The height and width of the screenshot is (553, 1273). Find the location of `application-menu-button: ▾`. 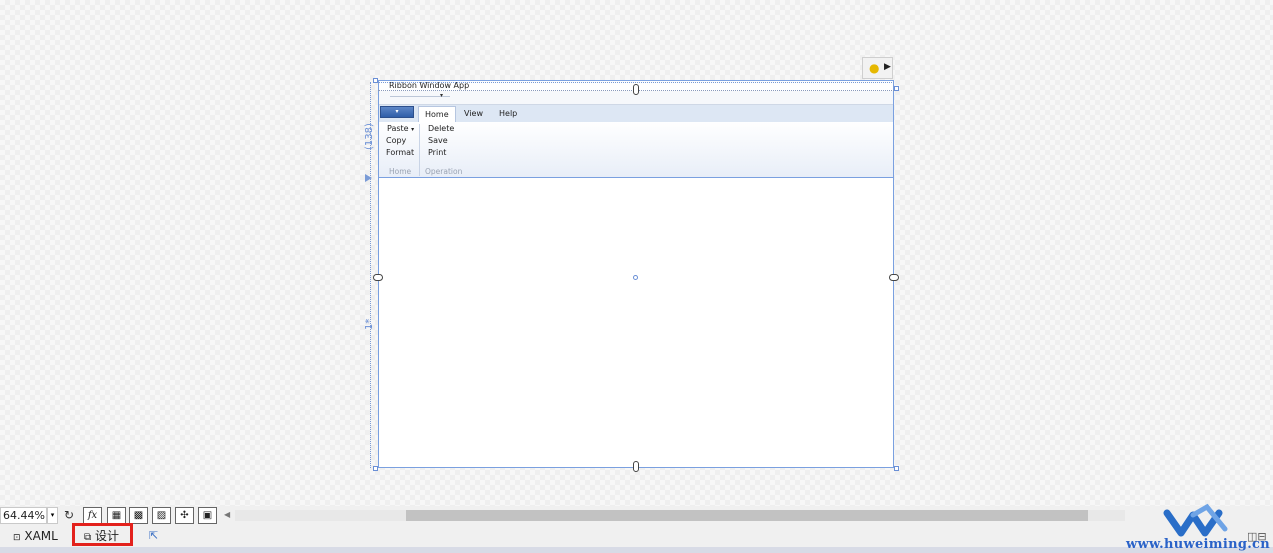

application-menu-button: ▾ is located at coordinates (397, 112).